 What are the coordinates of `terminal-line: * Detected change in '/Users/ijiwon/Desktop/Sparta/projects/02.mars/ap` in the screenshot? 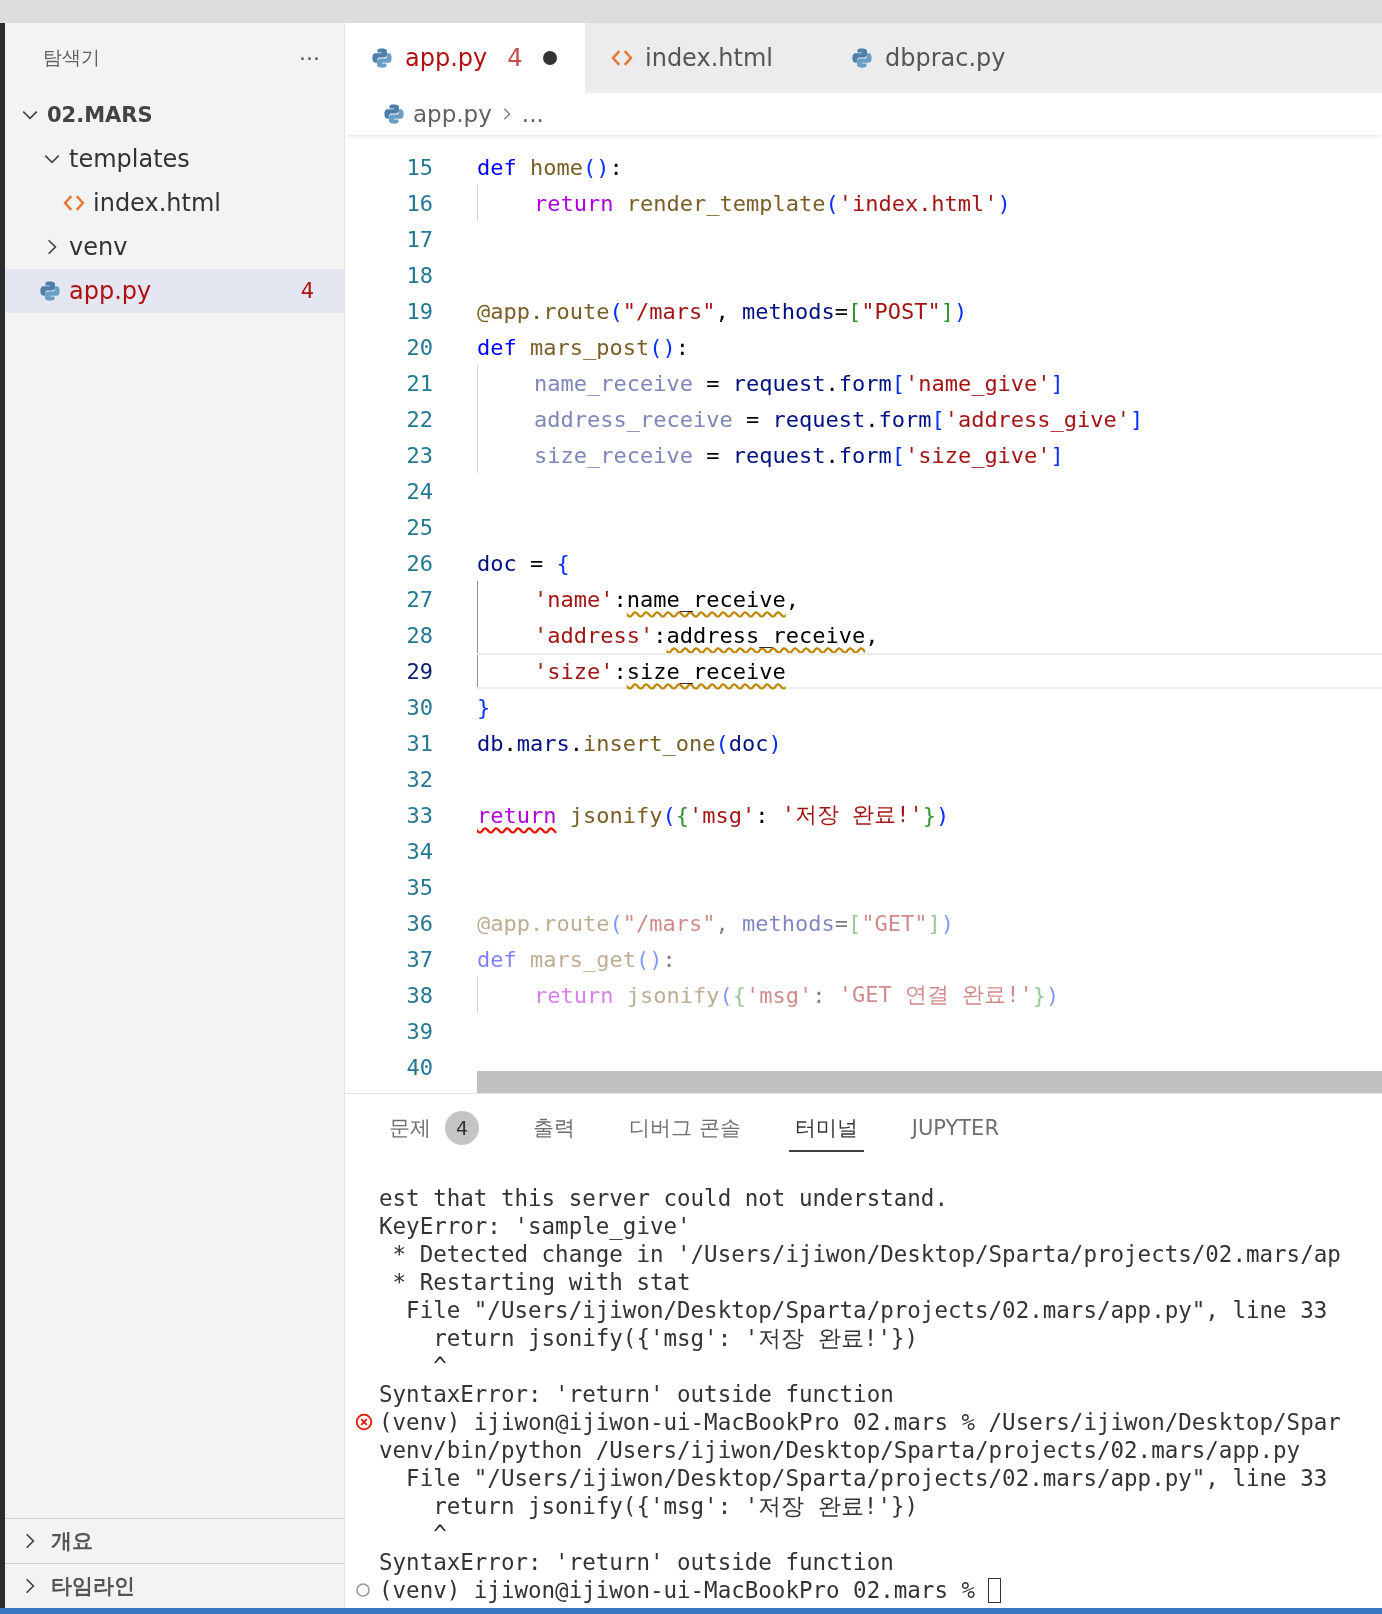 It's located at (866, 1254).